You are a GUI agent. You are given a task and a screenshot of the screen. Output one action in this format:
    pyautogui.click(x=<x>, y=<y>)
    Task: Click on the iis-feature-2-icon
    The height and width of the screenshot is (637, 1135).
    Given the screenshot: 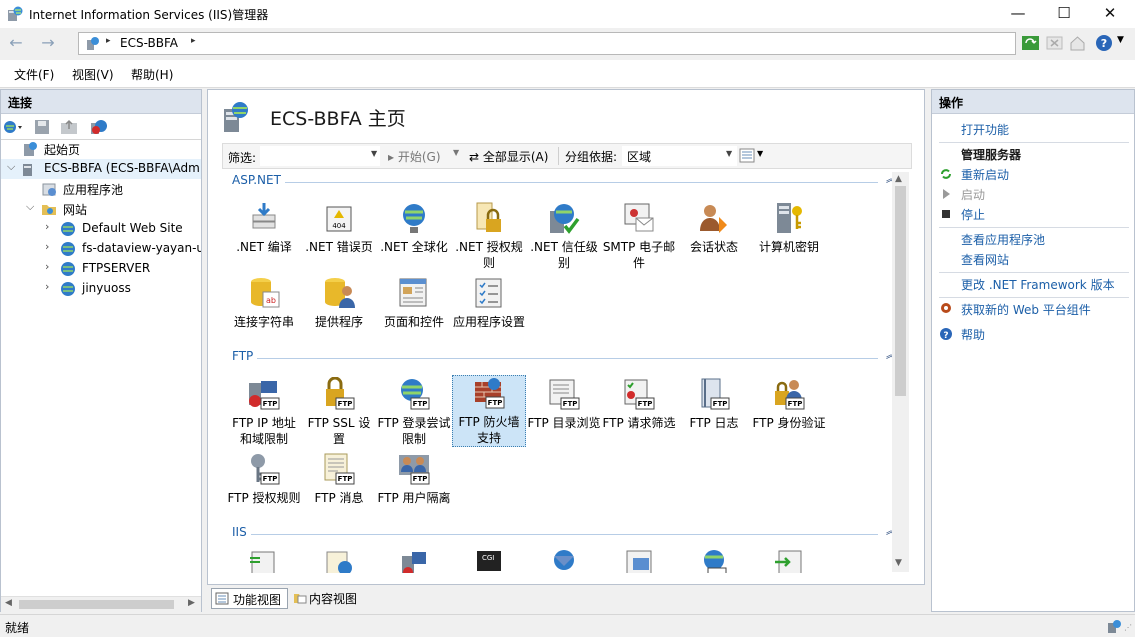 What is the action you would take?
    pyautogui.click(x=339, y=560)
    